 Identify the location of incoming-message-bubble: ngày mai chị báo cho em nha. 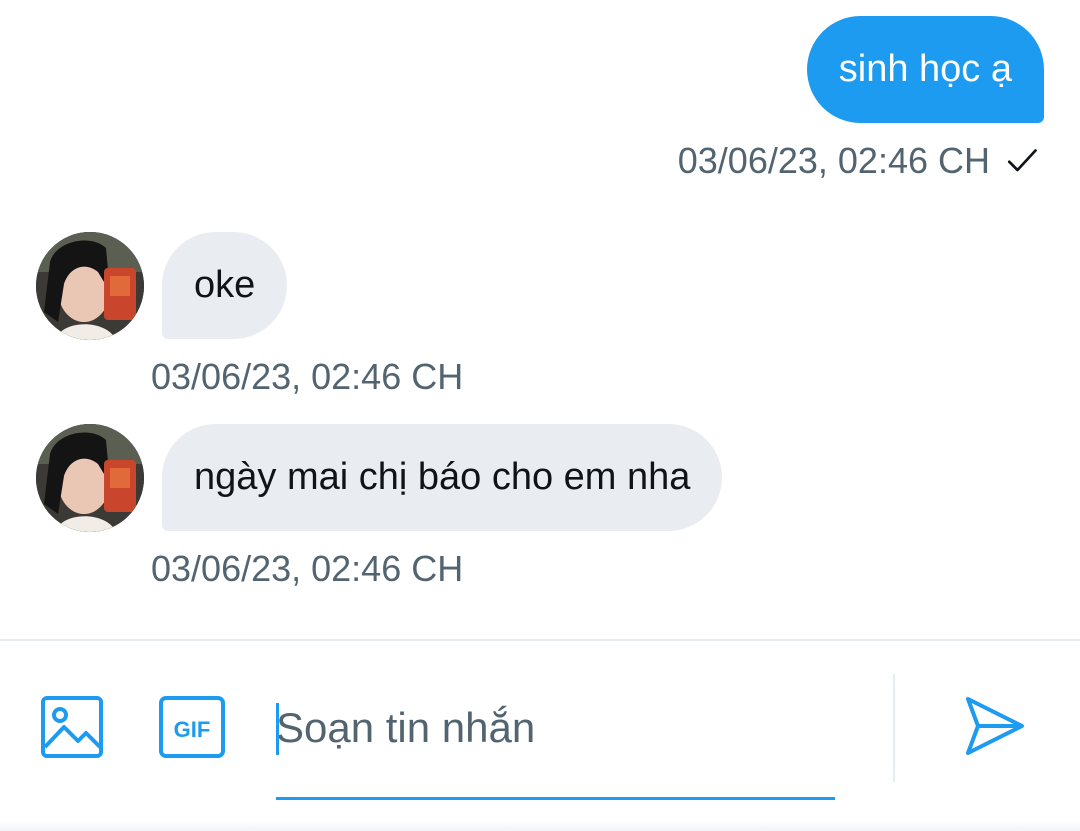
(442, 477).